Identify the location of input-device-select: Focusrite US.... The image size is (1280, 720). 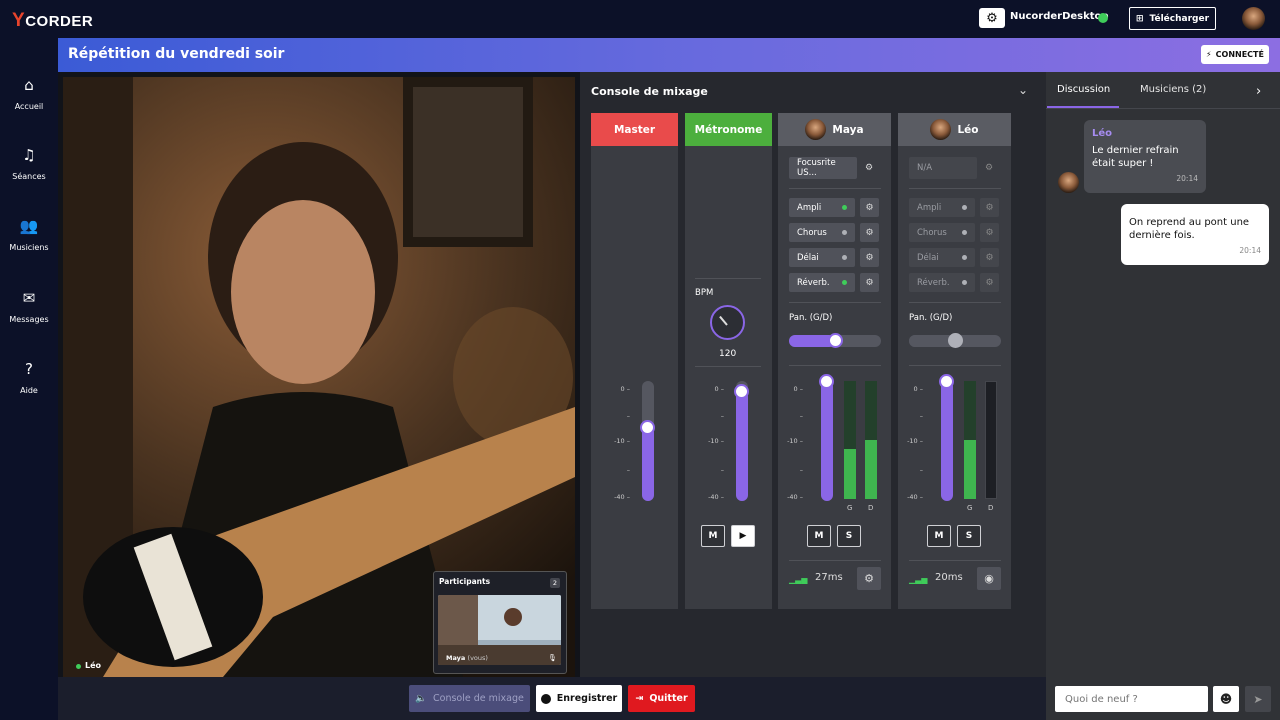
(823, 168).